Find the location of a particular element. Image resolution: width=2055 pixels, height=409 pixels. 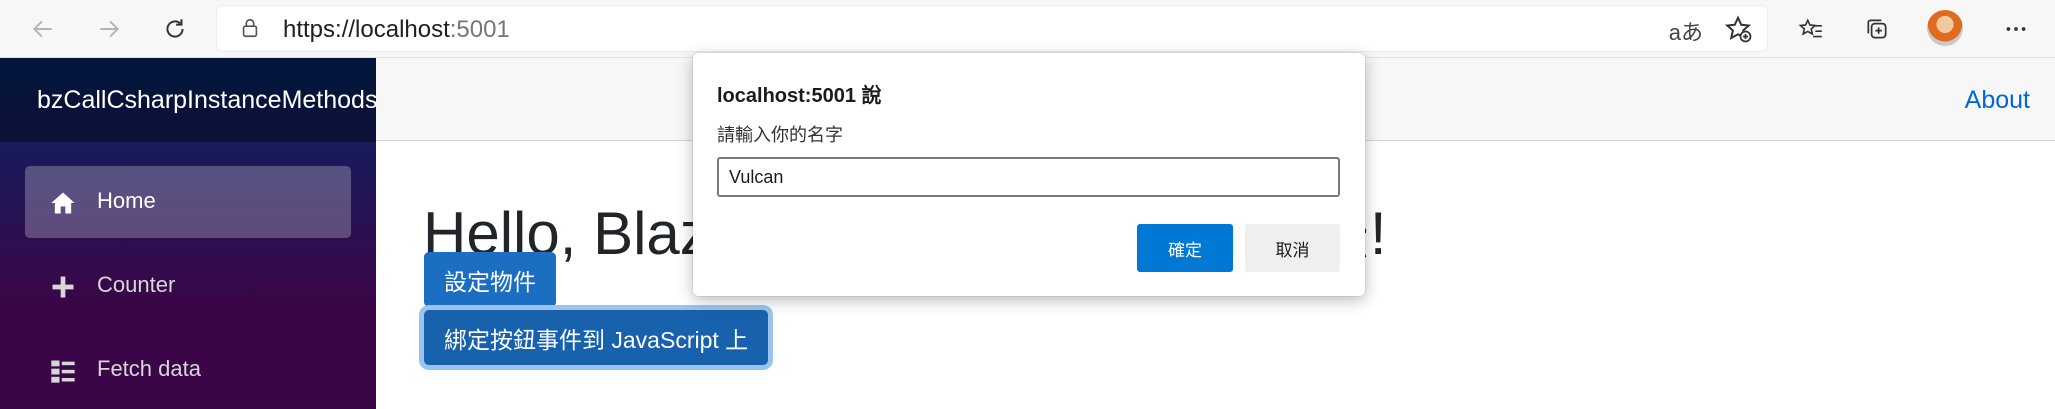

sidebar-item-label: Counter is located at coordinates (136, 284).